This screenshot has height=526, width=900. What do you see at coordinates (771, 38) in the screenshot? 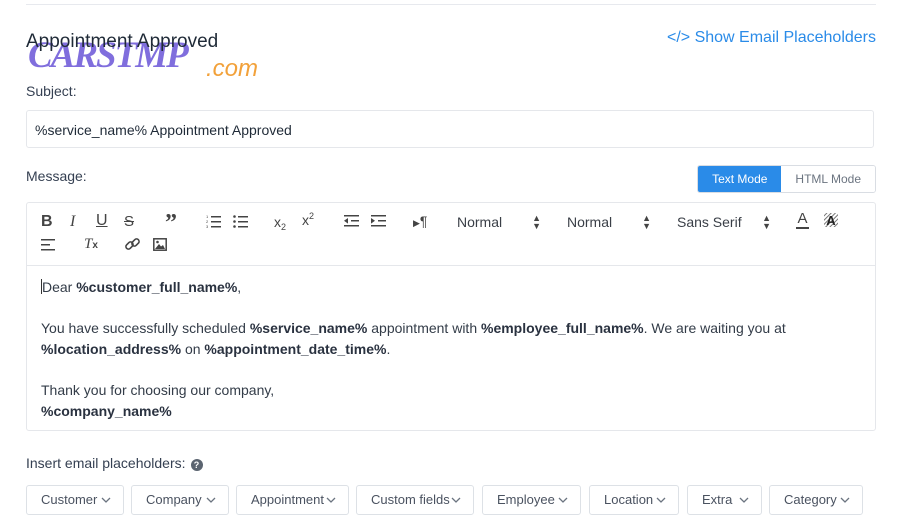
I see `show-email-placeholders-link: </> Show Email Placeholders` at bounding box center [771, 38].